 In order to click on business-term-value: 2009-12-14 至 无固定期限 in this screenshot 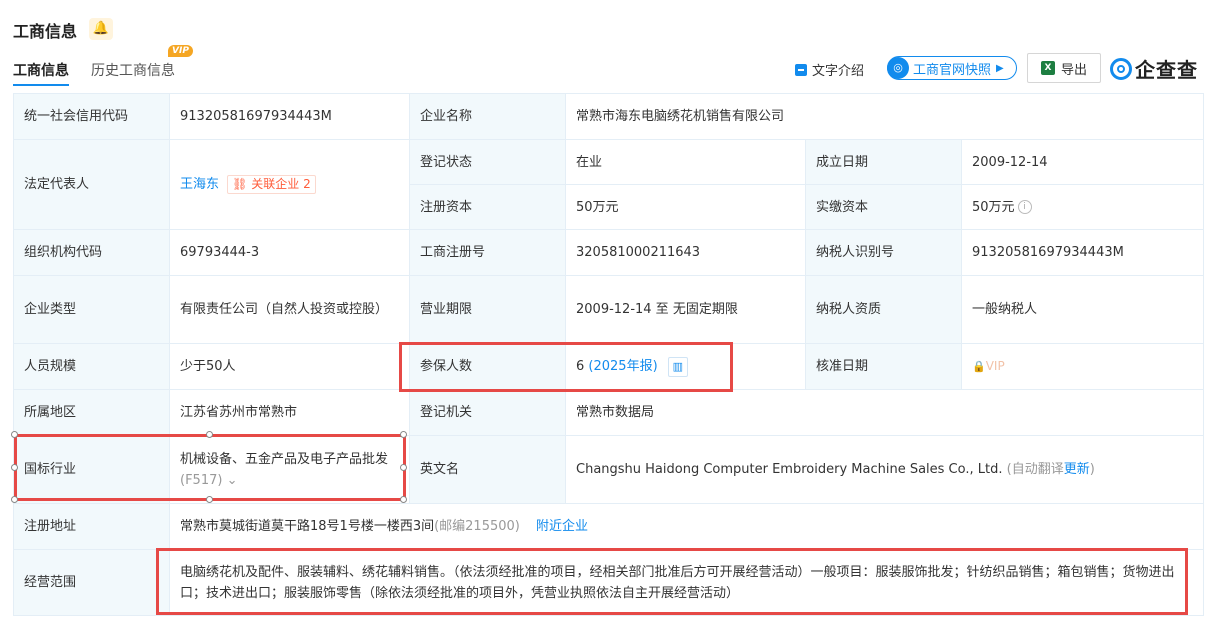, I will do `click(685, 309)`.